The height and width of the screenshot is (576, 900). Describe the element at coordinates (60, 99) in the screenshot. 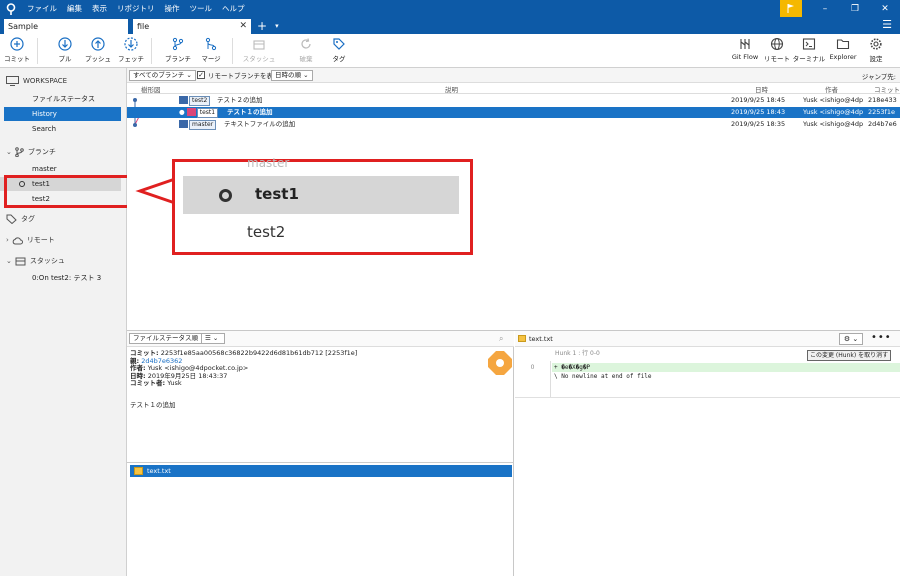

I see `sidebar-item-file-status: ファイルステータス` at that location.